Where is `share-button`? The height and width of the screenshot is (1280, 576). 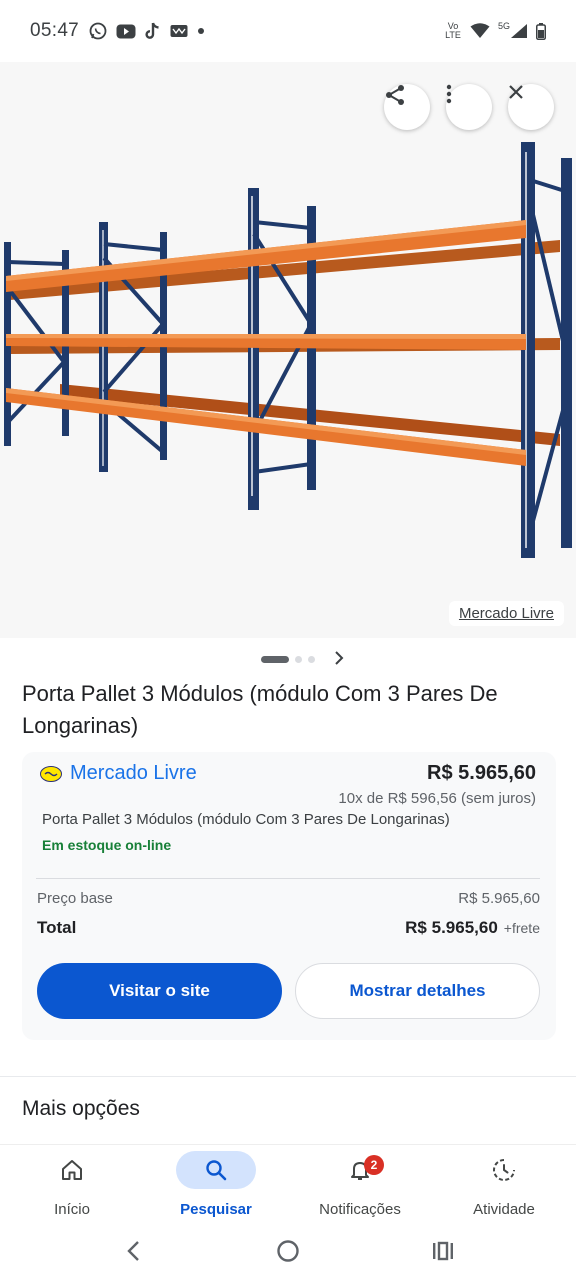 share-button is located at coordinates (407, 107).